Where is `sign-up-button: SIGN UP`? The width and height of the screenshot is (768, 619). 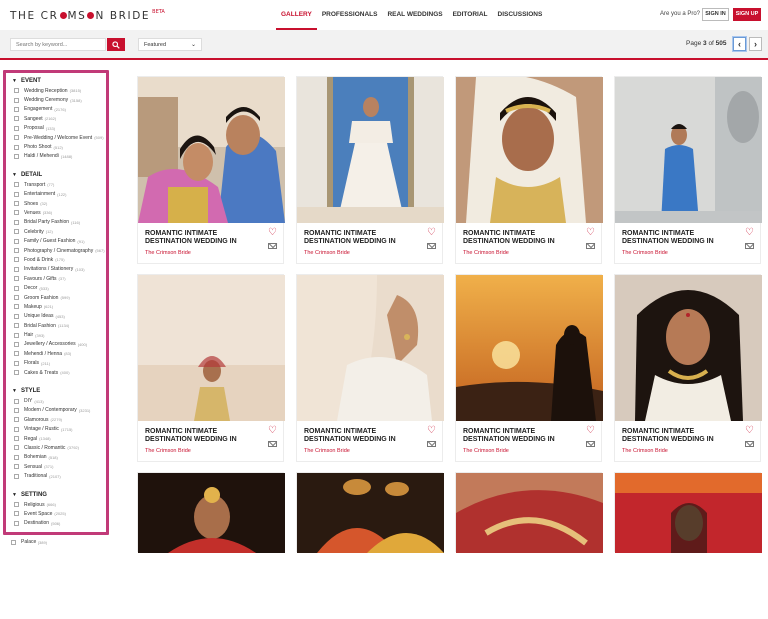 sign-up-button: SIGN UP is located at coordinates (747, 14).